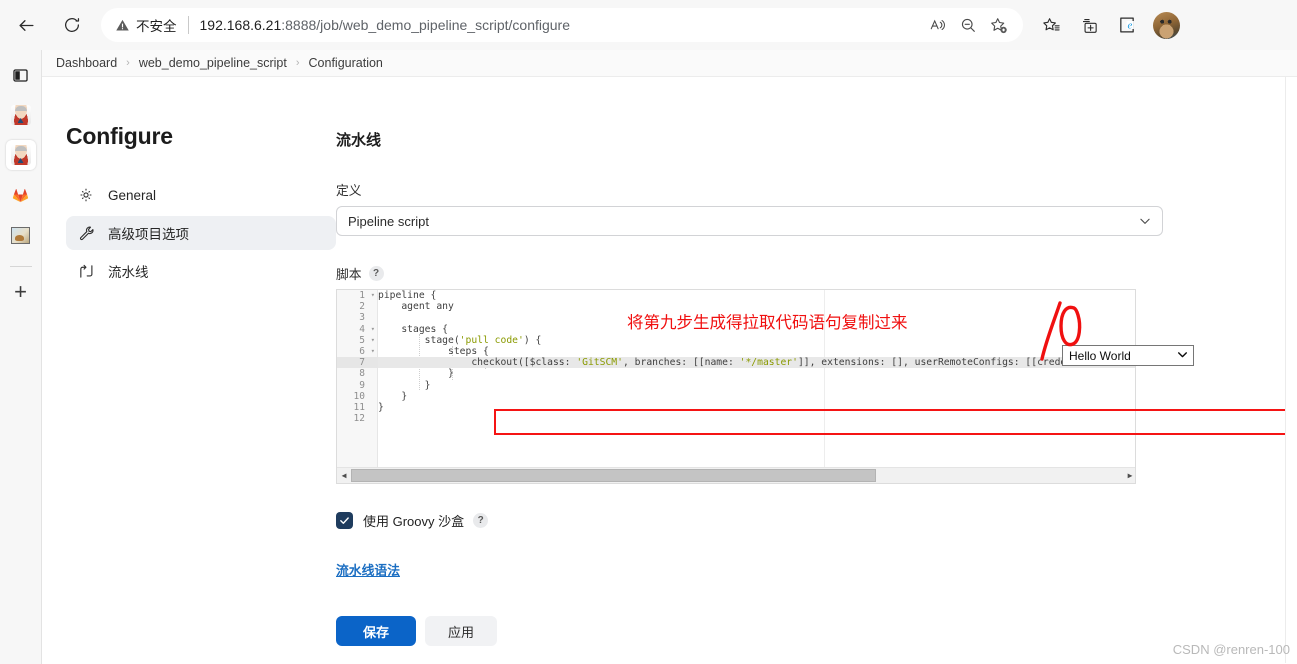 The image size is (1297, 664). What do you see at coordinates (786, 520) in the screenshot?
I see `groovy-sandbox-row: 使用 Groovy 沙盒 ?` at bounding box center [786, 520].